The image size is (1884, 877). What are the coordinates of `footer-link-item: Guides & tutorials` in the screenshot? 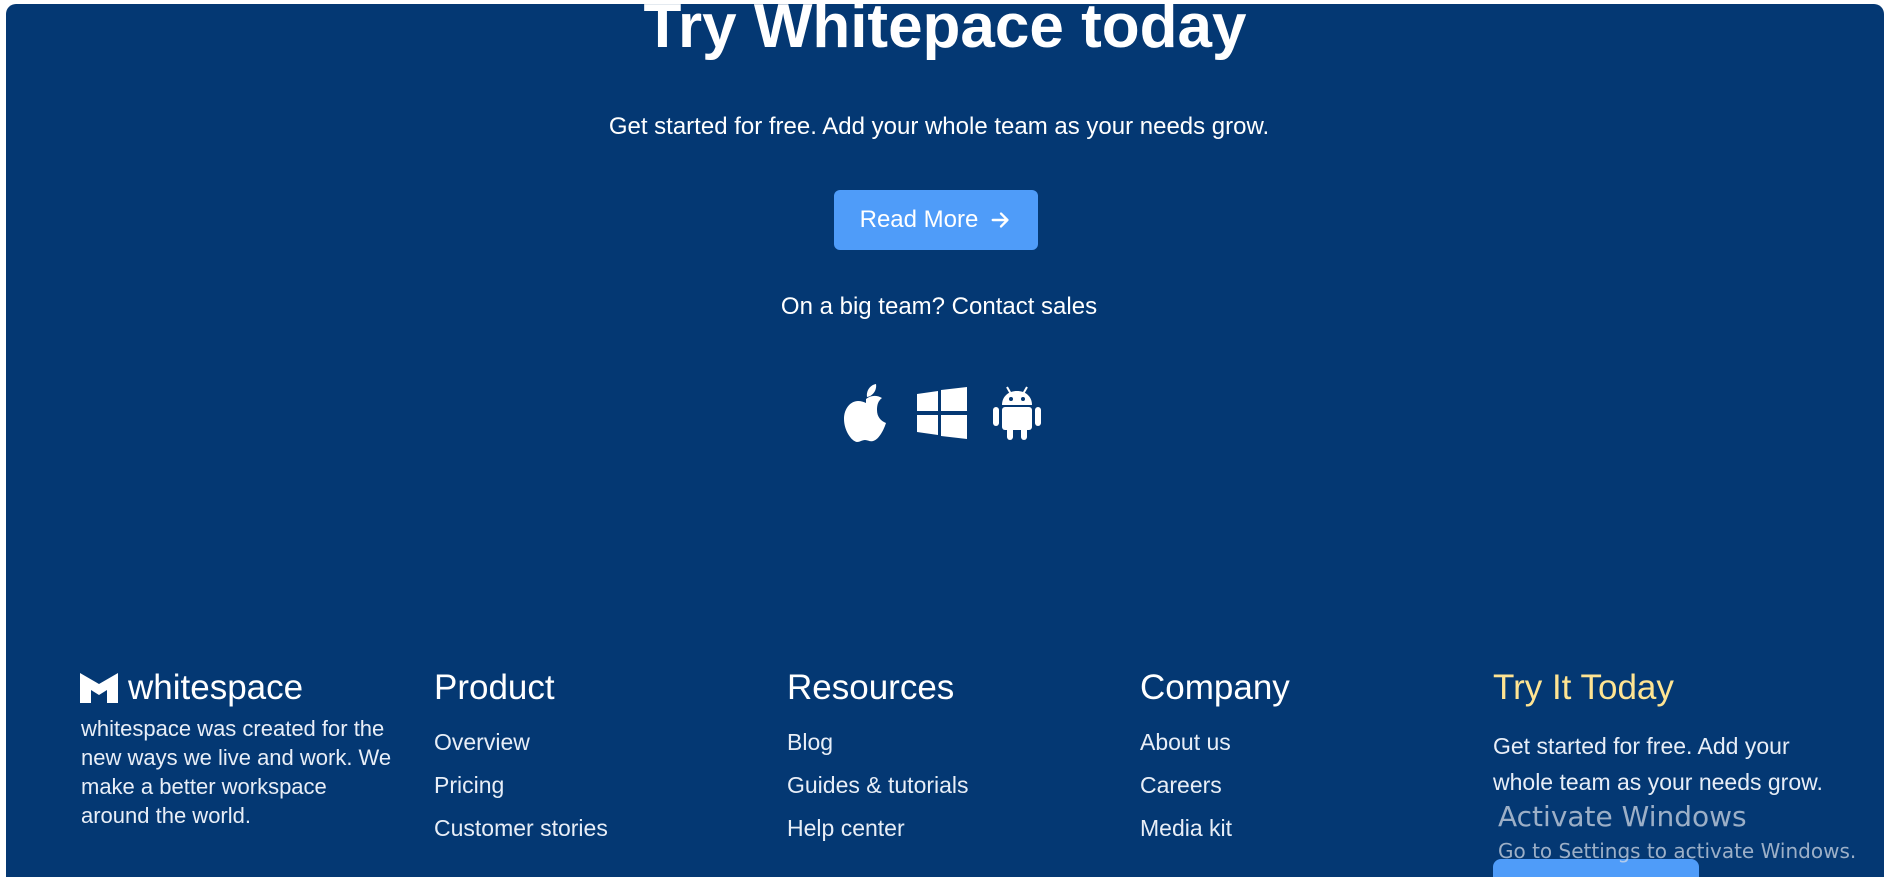 It's located at (878, 785).